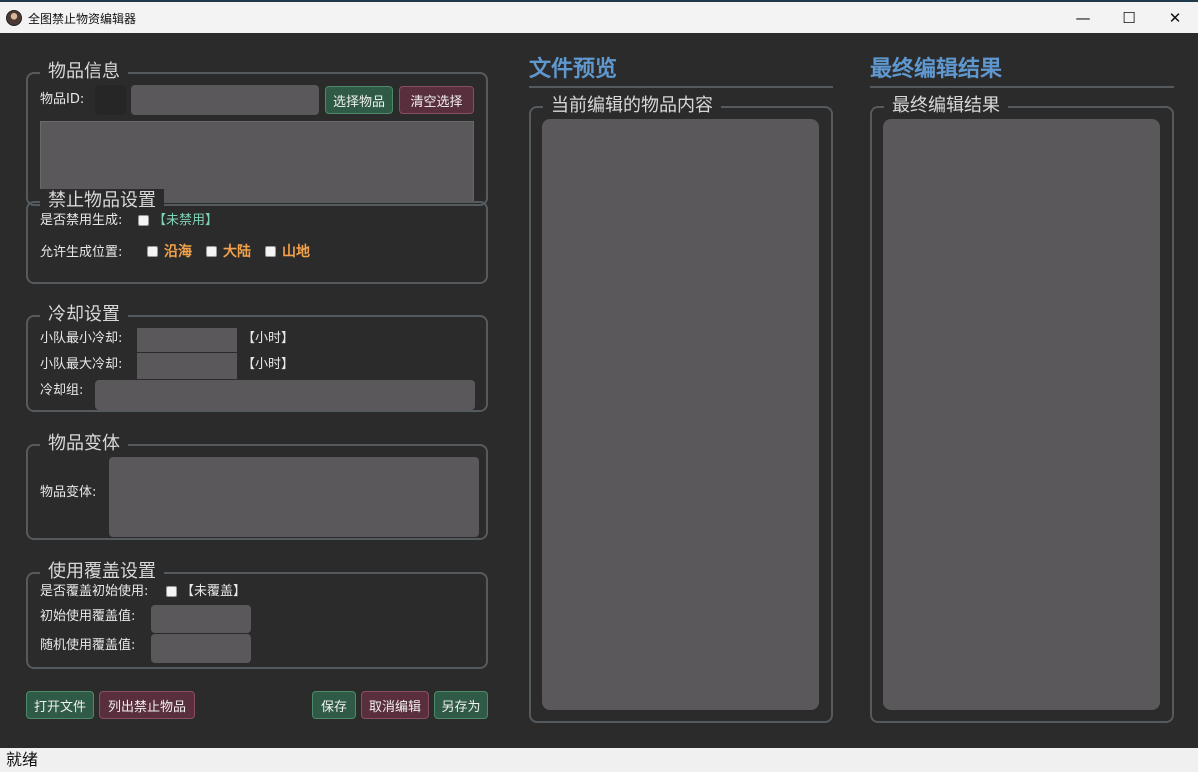  What do you see at coordinates (94, 591) in the screenshot?
I see `override-initial-label: 是否覆盖初始使用:` at bounding box center [94, 591].